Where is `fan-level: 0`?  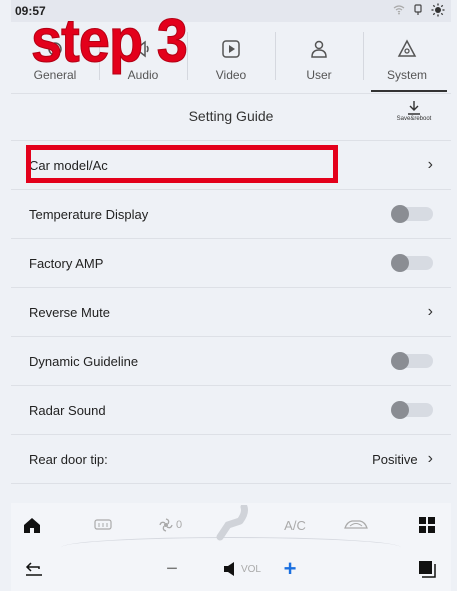 fan-level: 0 is located at coordinates (179, 525).